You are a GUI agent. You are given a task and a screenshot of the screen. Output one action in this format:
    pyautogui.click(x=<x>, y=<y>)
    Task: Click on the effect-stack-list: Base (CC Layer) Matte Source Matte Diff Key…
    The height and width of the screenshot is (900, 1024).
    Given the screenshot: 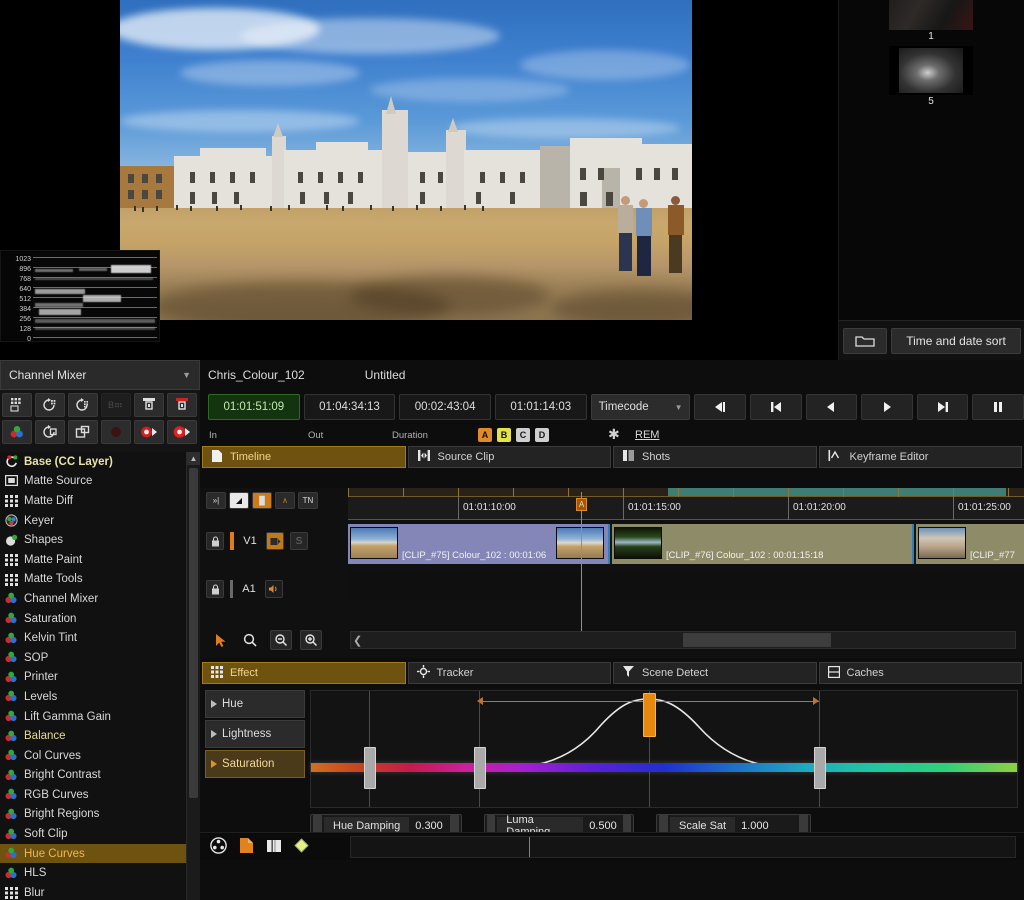 What is the action you would take?
    pyautogui.click(x=93, y=676)
    